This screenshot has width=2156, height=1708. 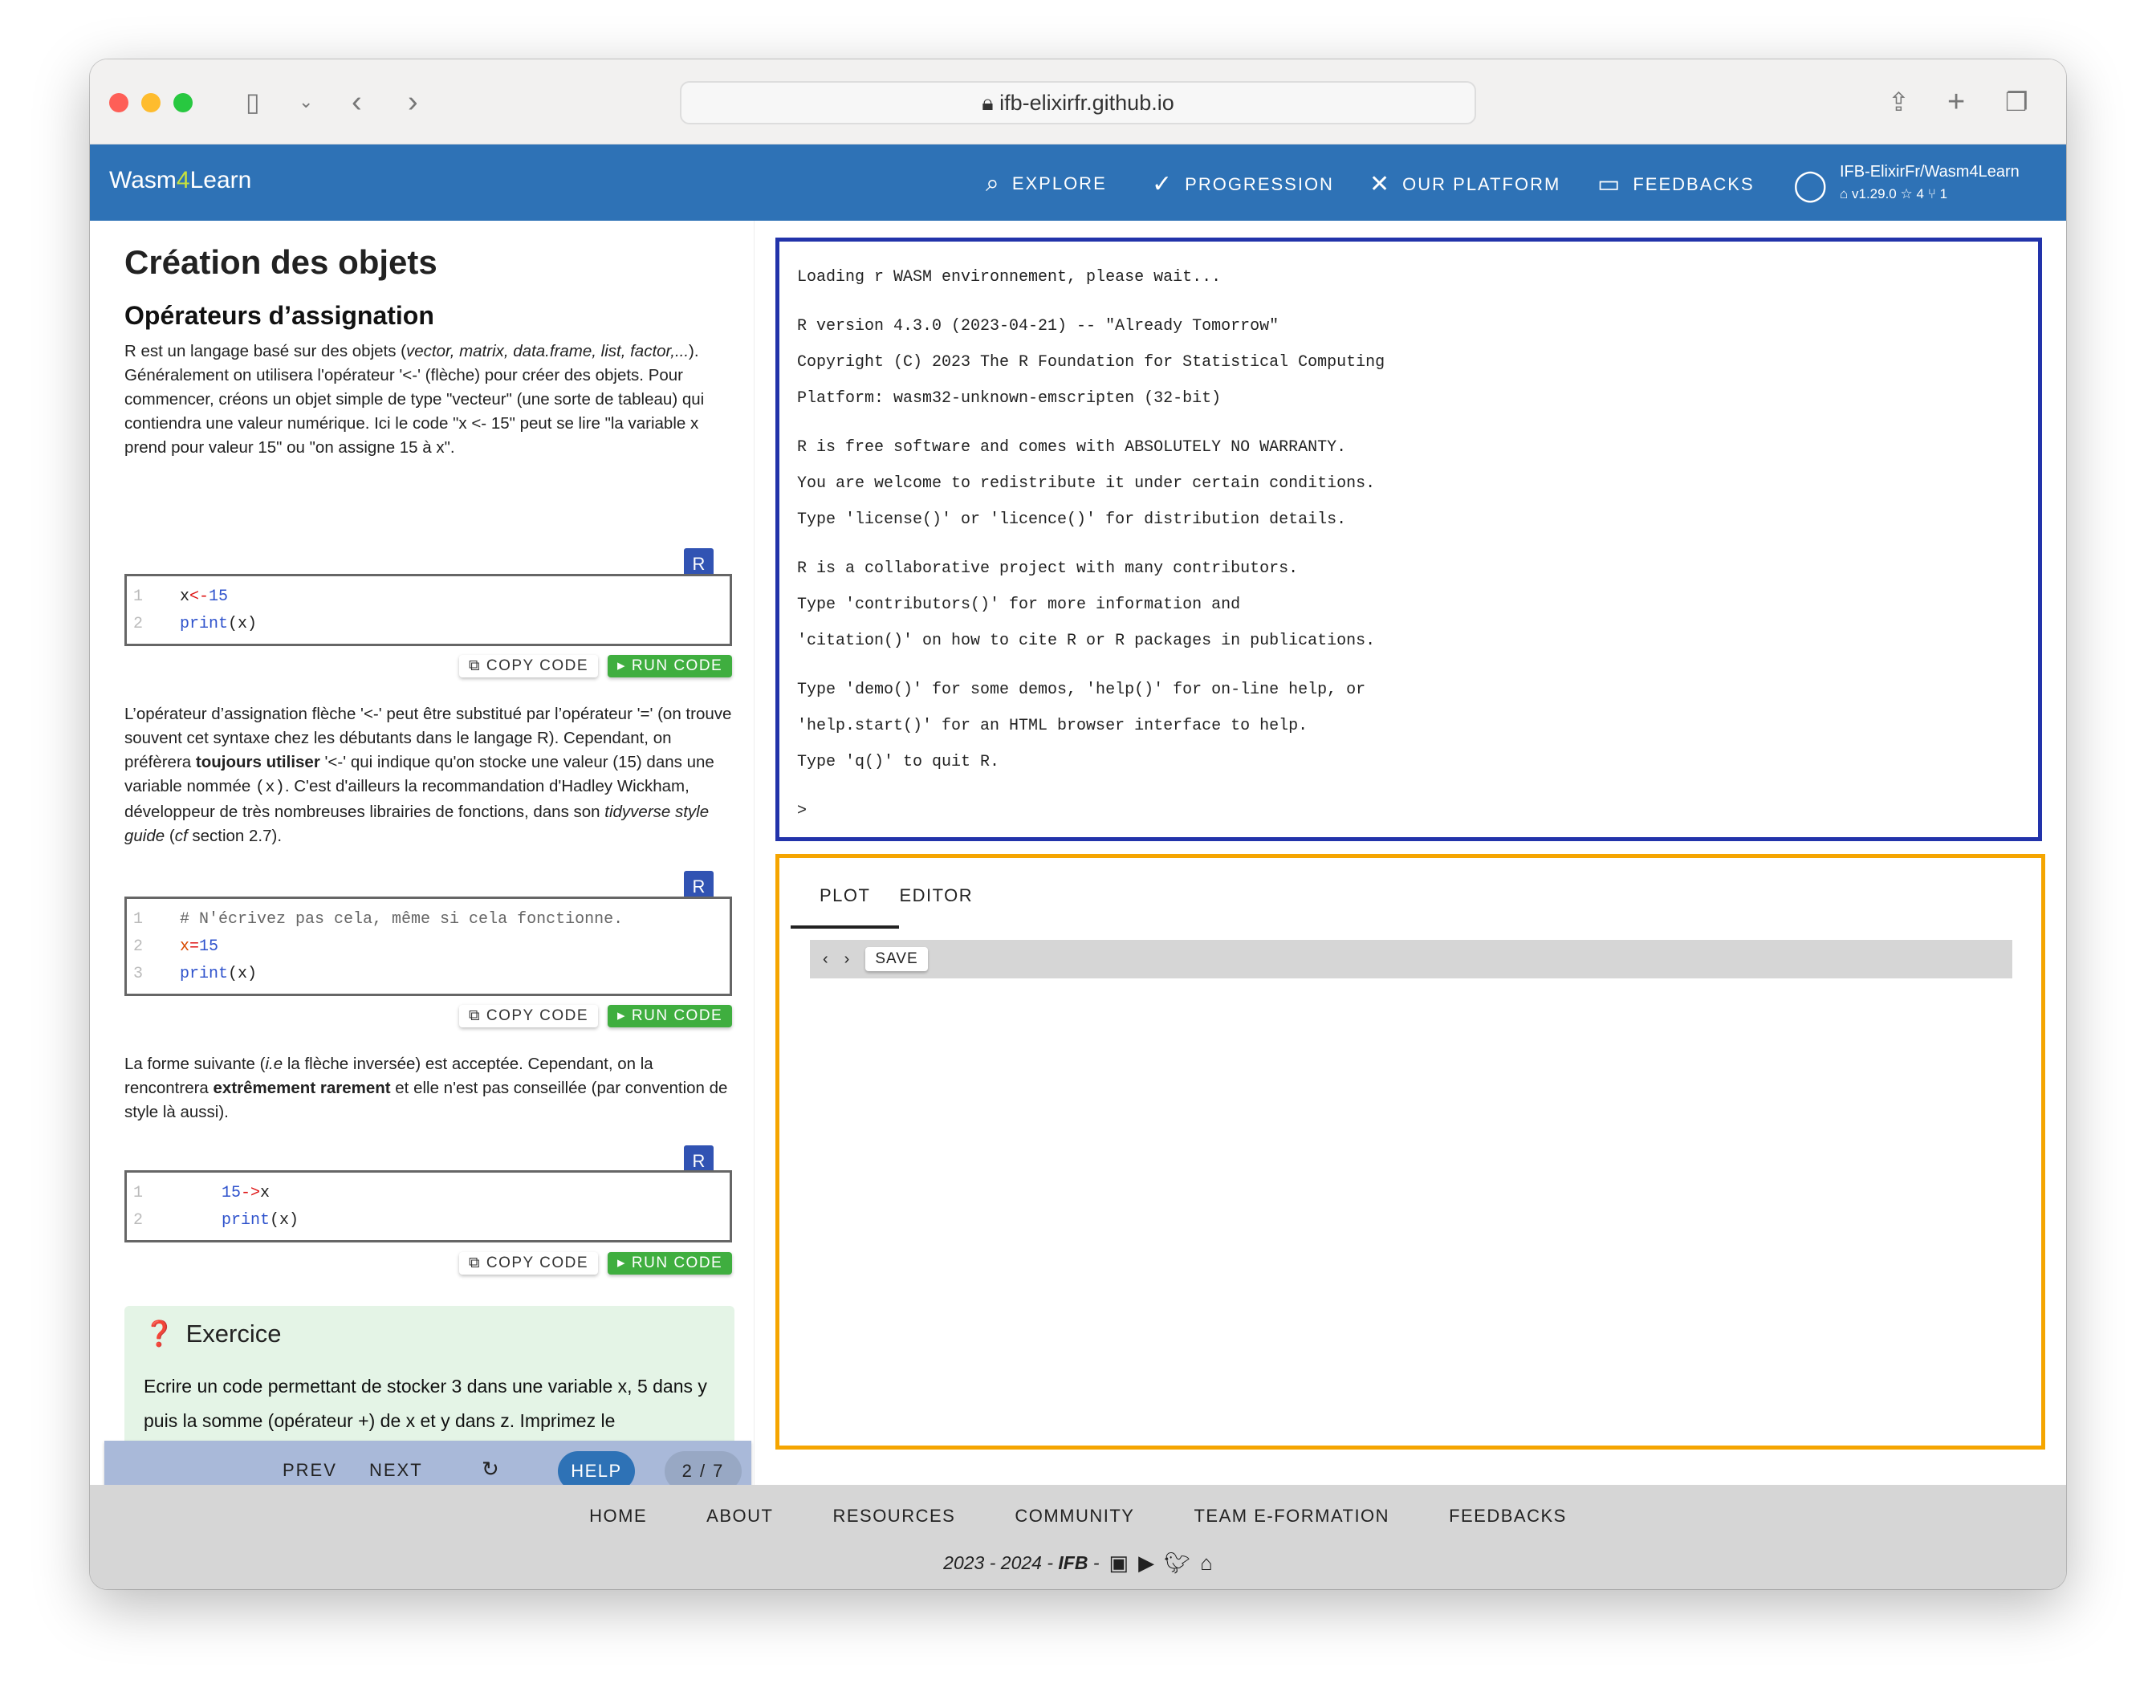 I want to click on repo-name: IFB-ElixirFr/Wasm4Learn, so click(x=1930, y=172).